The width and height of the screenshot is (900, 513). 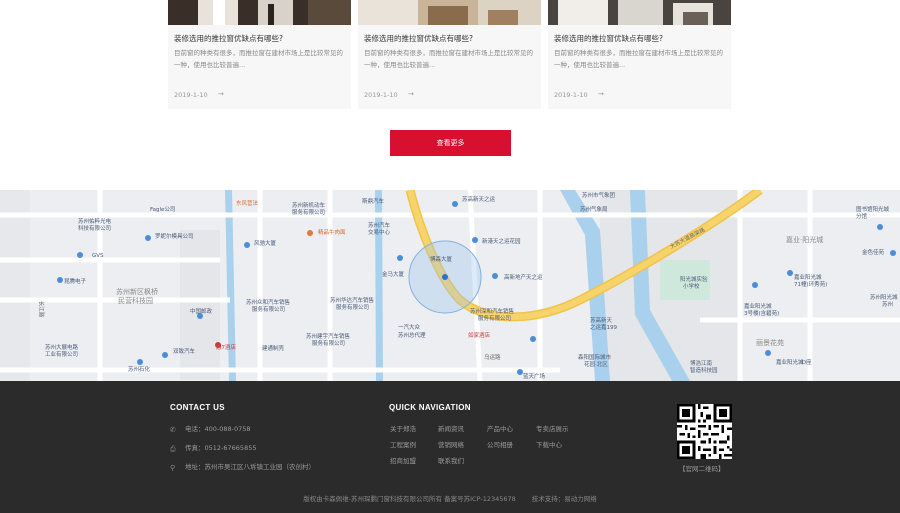 What do you see at coordinates (137, 292) in the screenshot?
I see `map-label: 苏州新区枫桥` at bounding box center [137, 292].